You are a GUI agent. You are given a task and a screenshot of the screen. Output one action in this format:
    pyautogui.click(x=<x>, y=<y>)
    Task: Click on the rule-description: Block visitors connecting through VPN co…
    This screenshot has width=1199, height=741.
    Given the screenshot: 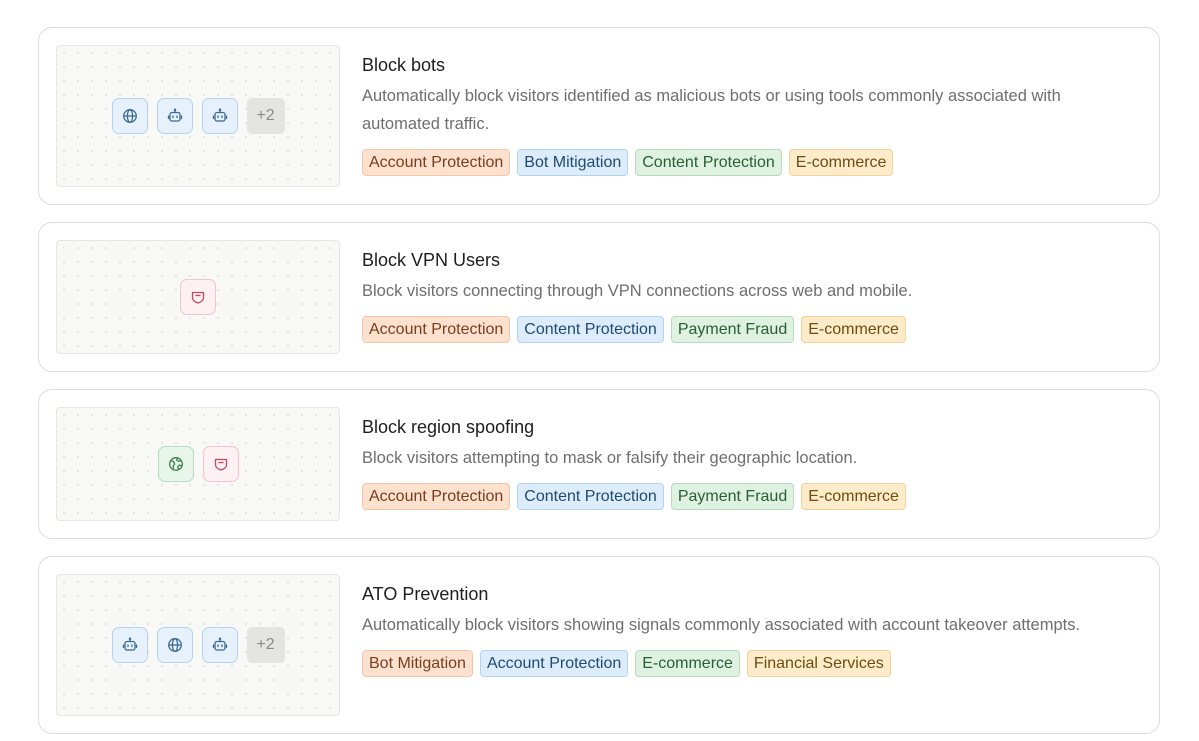 What is the action you would take?
    pyautogui.click(x=637, y=291)
    